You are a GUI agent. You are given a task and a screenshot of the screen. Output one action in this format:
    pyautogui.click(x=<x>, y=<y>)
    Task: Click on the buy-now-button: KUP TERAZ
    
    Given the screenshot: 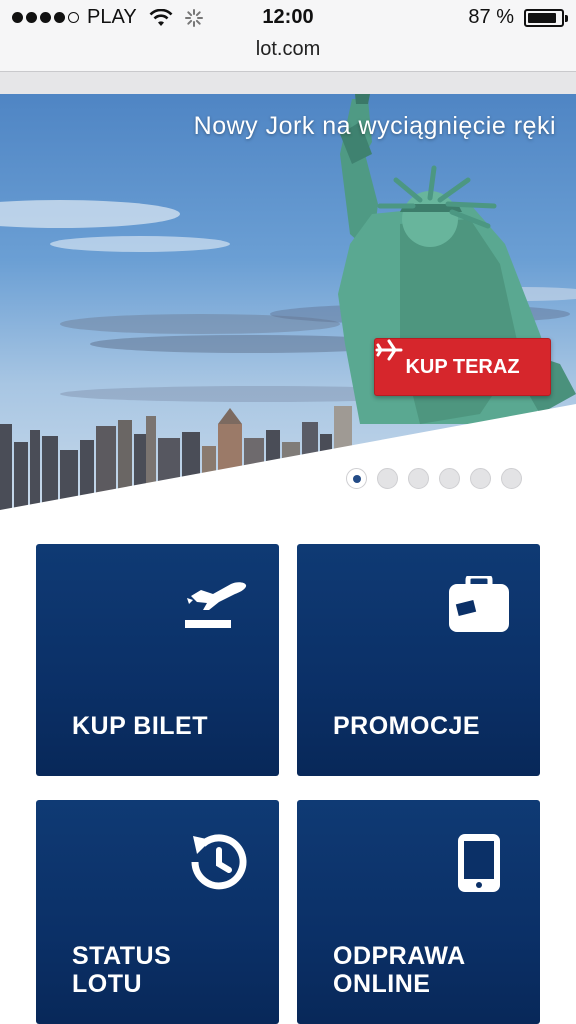 What is the action you would take?
    pyautogui.click(x=462, y=367)
    